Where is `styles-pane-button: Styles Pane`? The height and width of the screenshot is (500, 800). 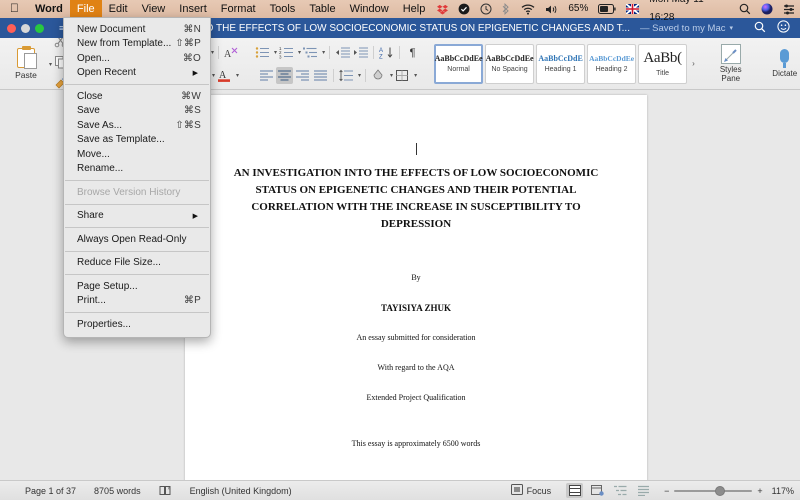 styles-pane-button: Styles Pane is located at coordinates (731, 64).